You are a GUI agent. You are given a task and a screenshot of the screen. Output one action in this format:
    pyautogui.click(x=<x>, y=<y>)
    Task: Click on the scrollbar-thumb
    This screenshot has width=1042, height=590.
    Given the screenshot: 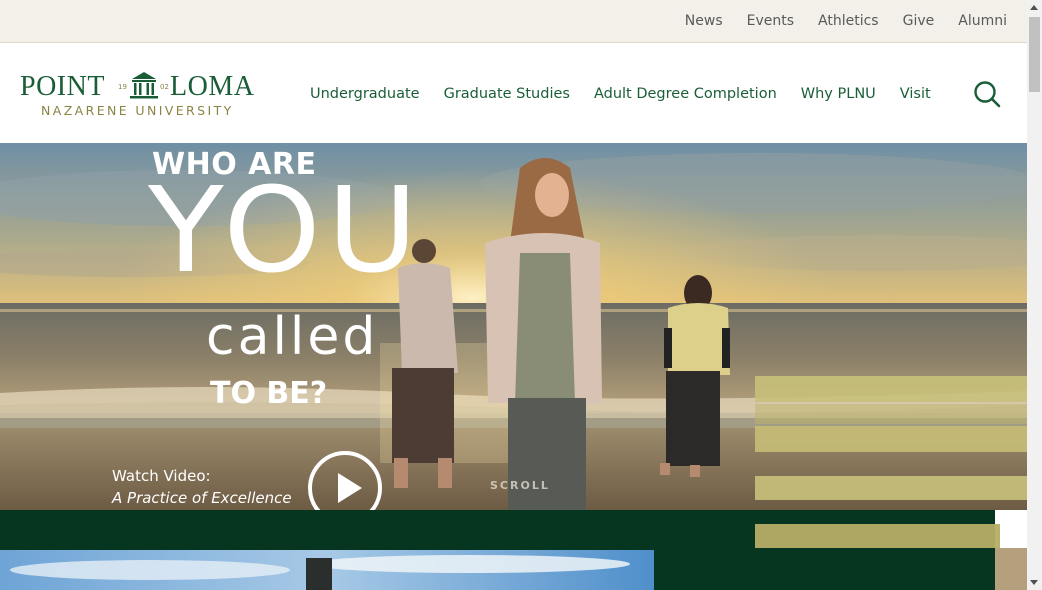 What is the action you would take?
    pyautogui.click(x=1034, y=54)
    